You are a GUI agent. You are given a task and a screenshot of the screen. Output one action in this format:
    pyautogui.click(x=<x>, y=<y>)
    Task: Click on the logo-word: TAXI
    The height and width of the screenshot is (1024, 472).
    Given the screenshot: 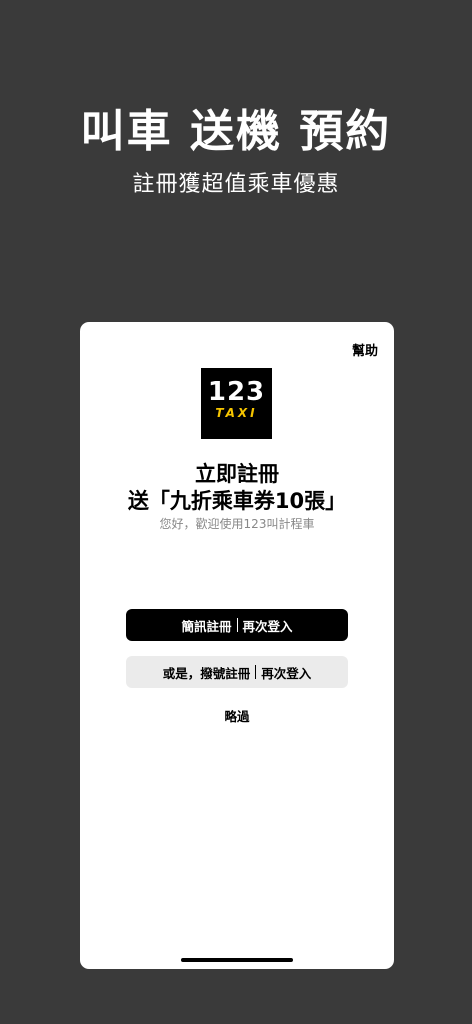 What is the action you would take?
    pyautogui.click(x=236, y=413)
    